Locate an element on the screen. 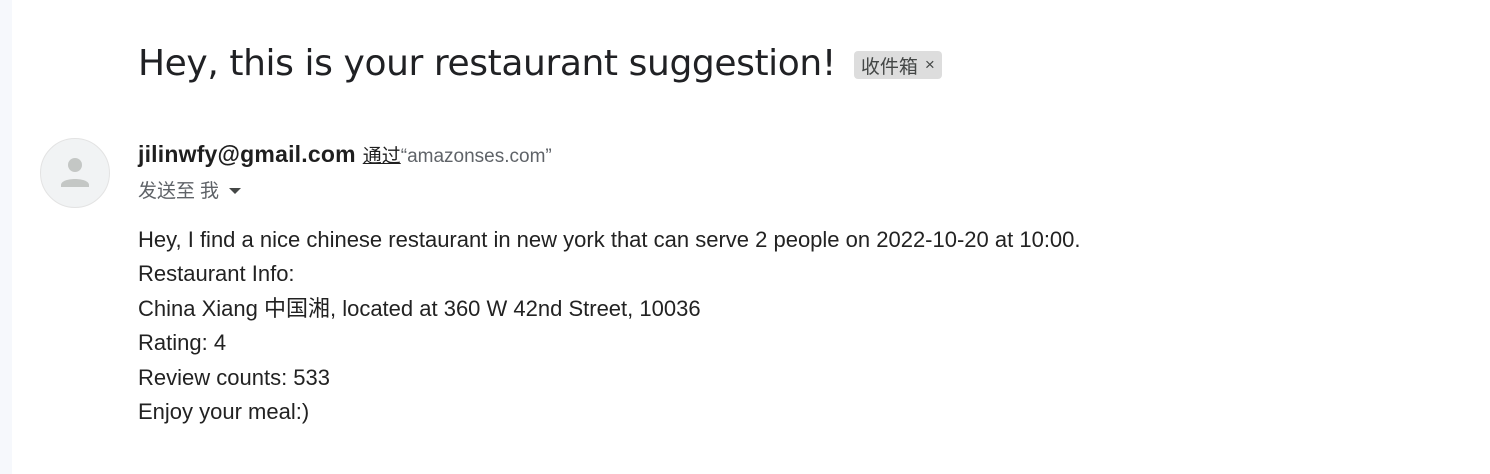 The width and height of the screenshot is (1490, 474). person-icon is located at coordinates (75, 172).